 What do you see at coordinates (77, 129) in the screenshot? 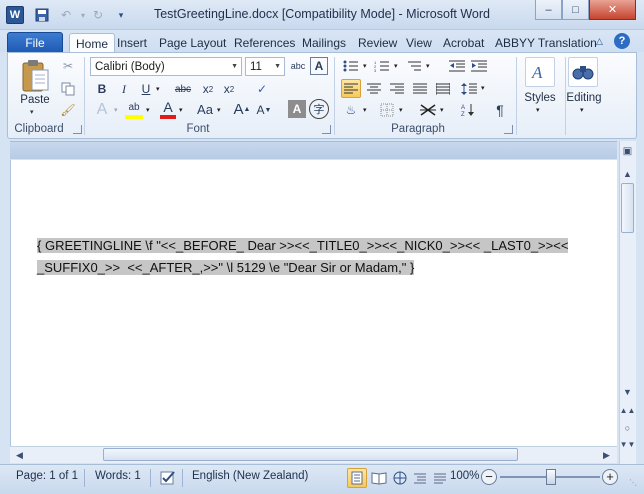
I see `clipboard-dialog-launcher-icon` at bounding box center [77, 129].